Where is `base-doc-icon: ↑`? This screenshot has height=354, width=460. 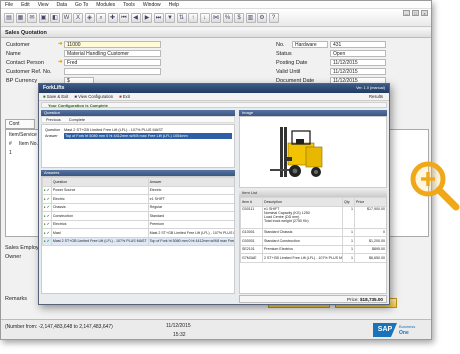
base-doc-icon: ↑ is located at coordinates (193, 17).